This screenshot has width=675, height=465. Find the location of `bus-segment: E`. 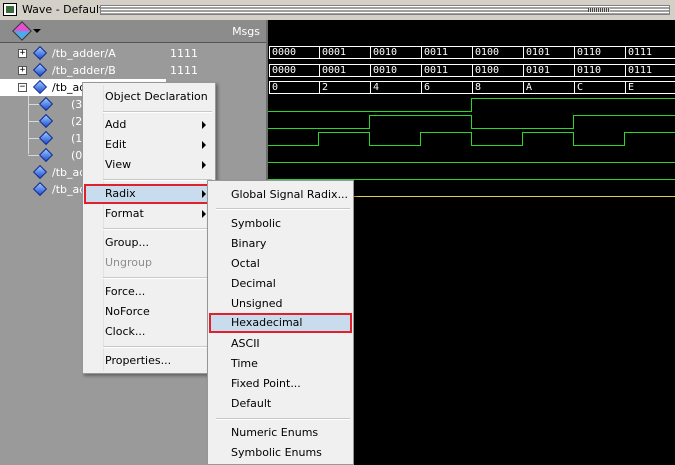

bus-segment: E is located at coordinates (650, 87).